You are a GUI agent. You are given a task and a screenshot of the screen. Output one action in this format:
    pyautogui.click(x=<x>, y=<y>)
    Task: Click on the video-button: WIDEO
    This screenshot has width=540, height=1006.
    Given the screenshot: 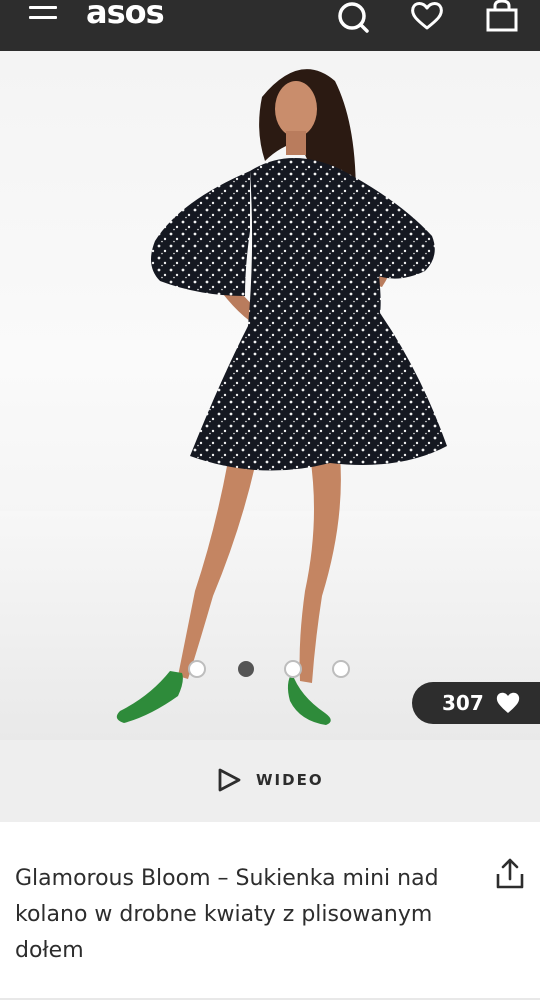 What is the action you would take?
    pyautogui.click(x=270, y=781)
    